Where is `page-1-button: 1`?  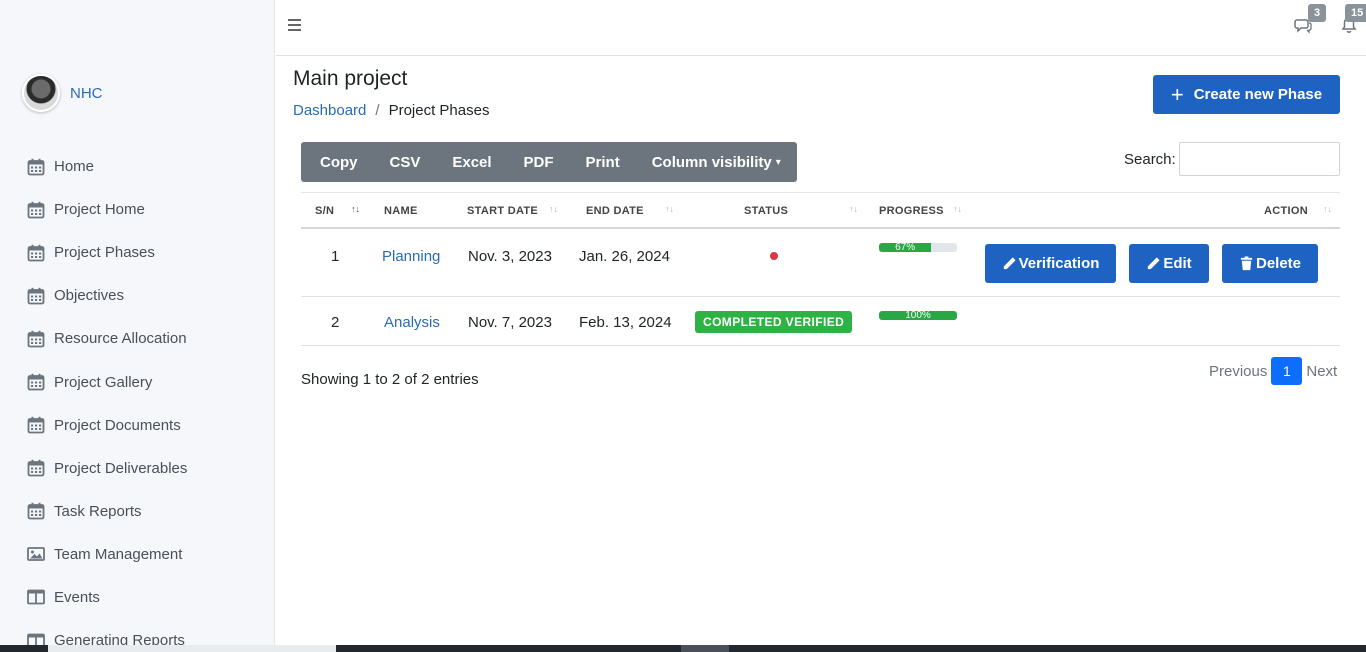
page-1-button: 1 is located at coordinates (1287, 371).